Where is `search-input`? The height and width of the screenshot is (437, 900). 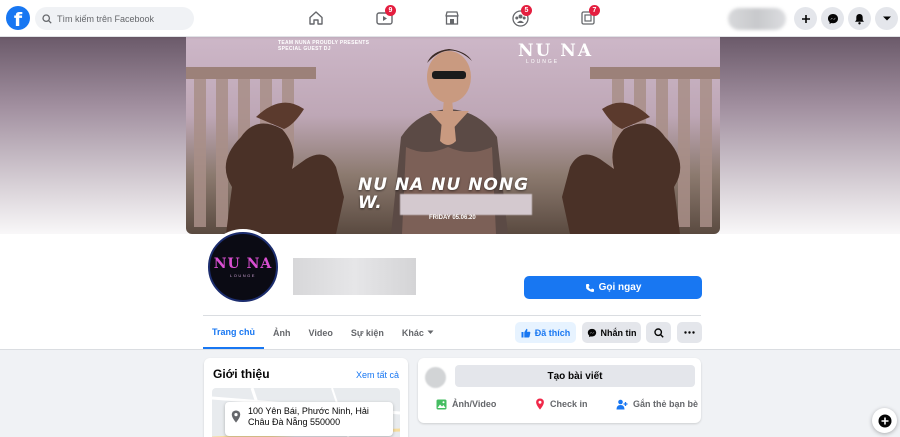
search-input is located at coordinates (122, 18).